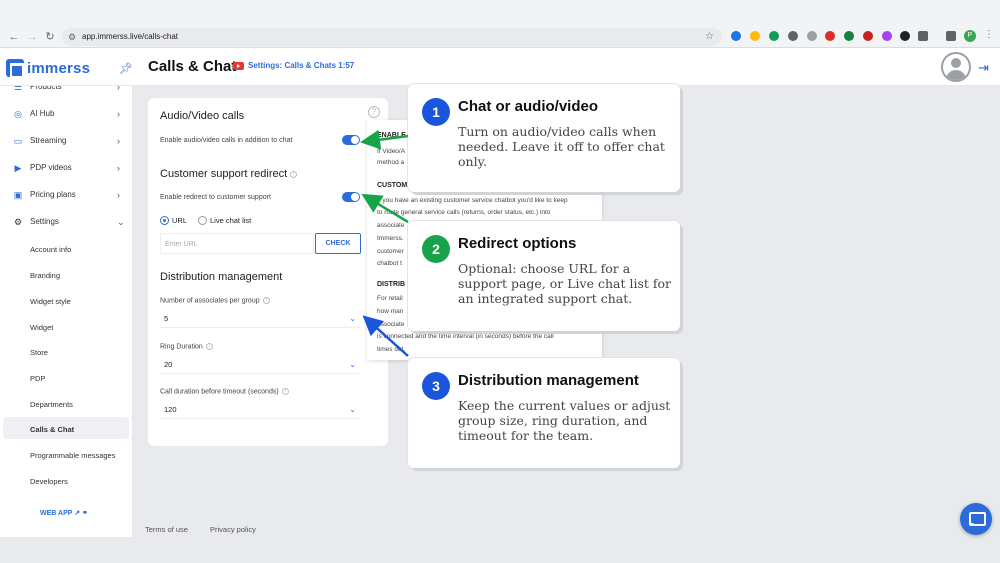  Describe the element at coordinates (64, 513) in the screenshot. I see `web-app-link: WEB APP ↗ ⚭` at that location.